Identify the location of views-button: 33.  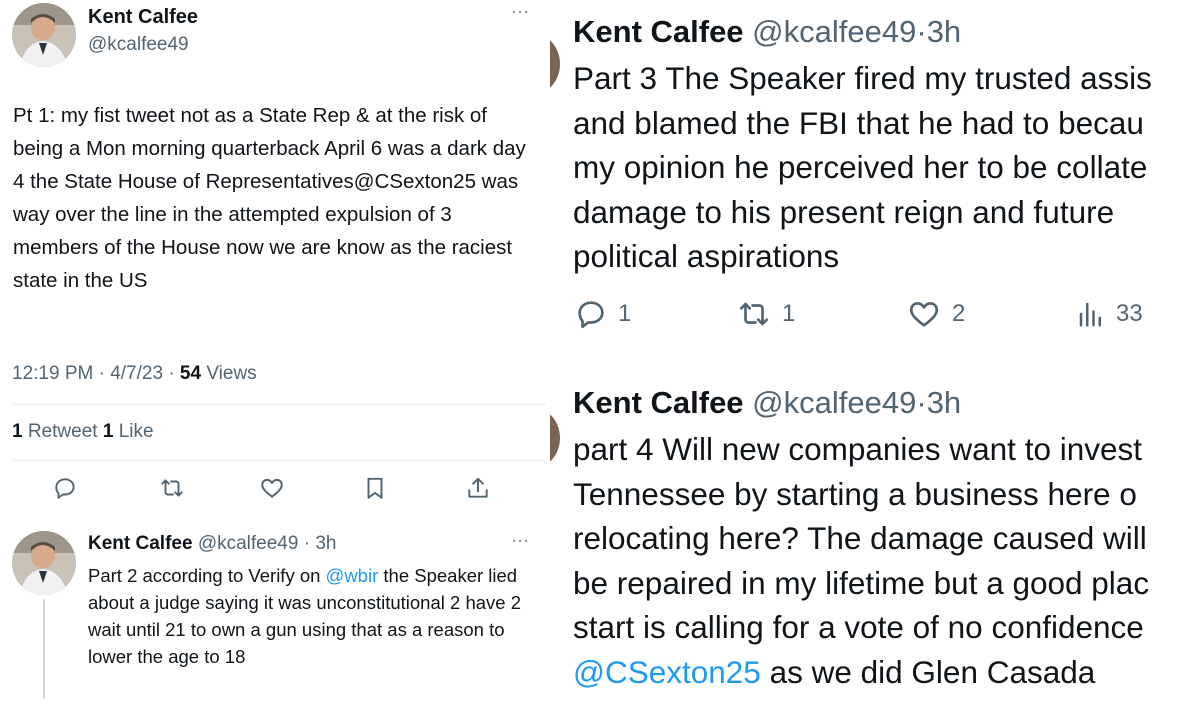
(1109, 314).